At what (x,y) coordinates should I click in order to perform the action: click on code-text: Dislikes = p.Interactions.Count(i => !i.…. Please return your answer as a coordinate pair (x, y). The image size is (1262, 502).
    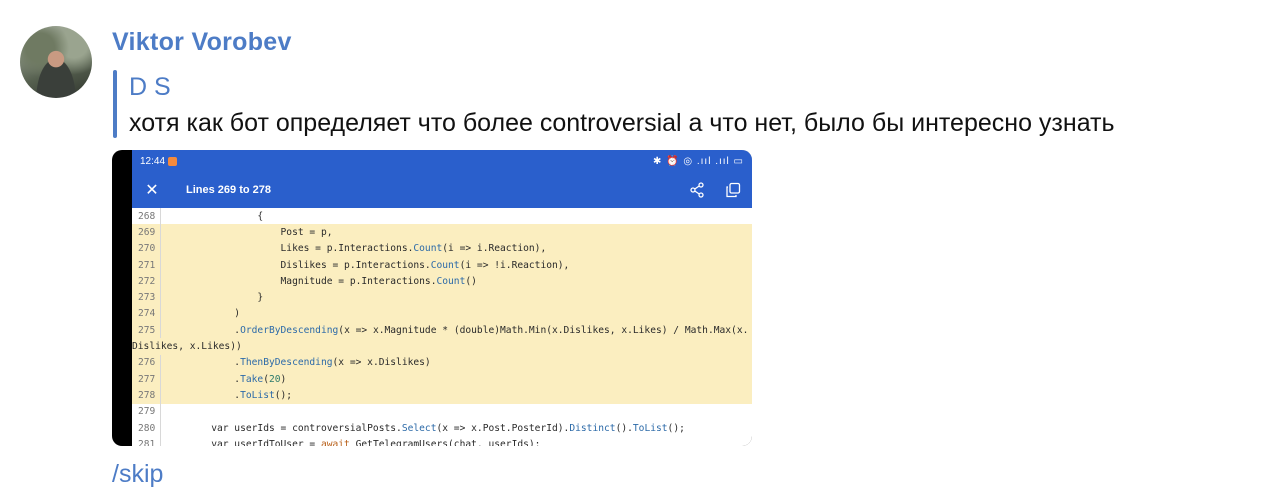
    Looking at the image, I should click on (367, 265).